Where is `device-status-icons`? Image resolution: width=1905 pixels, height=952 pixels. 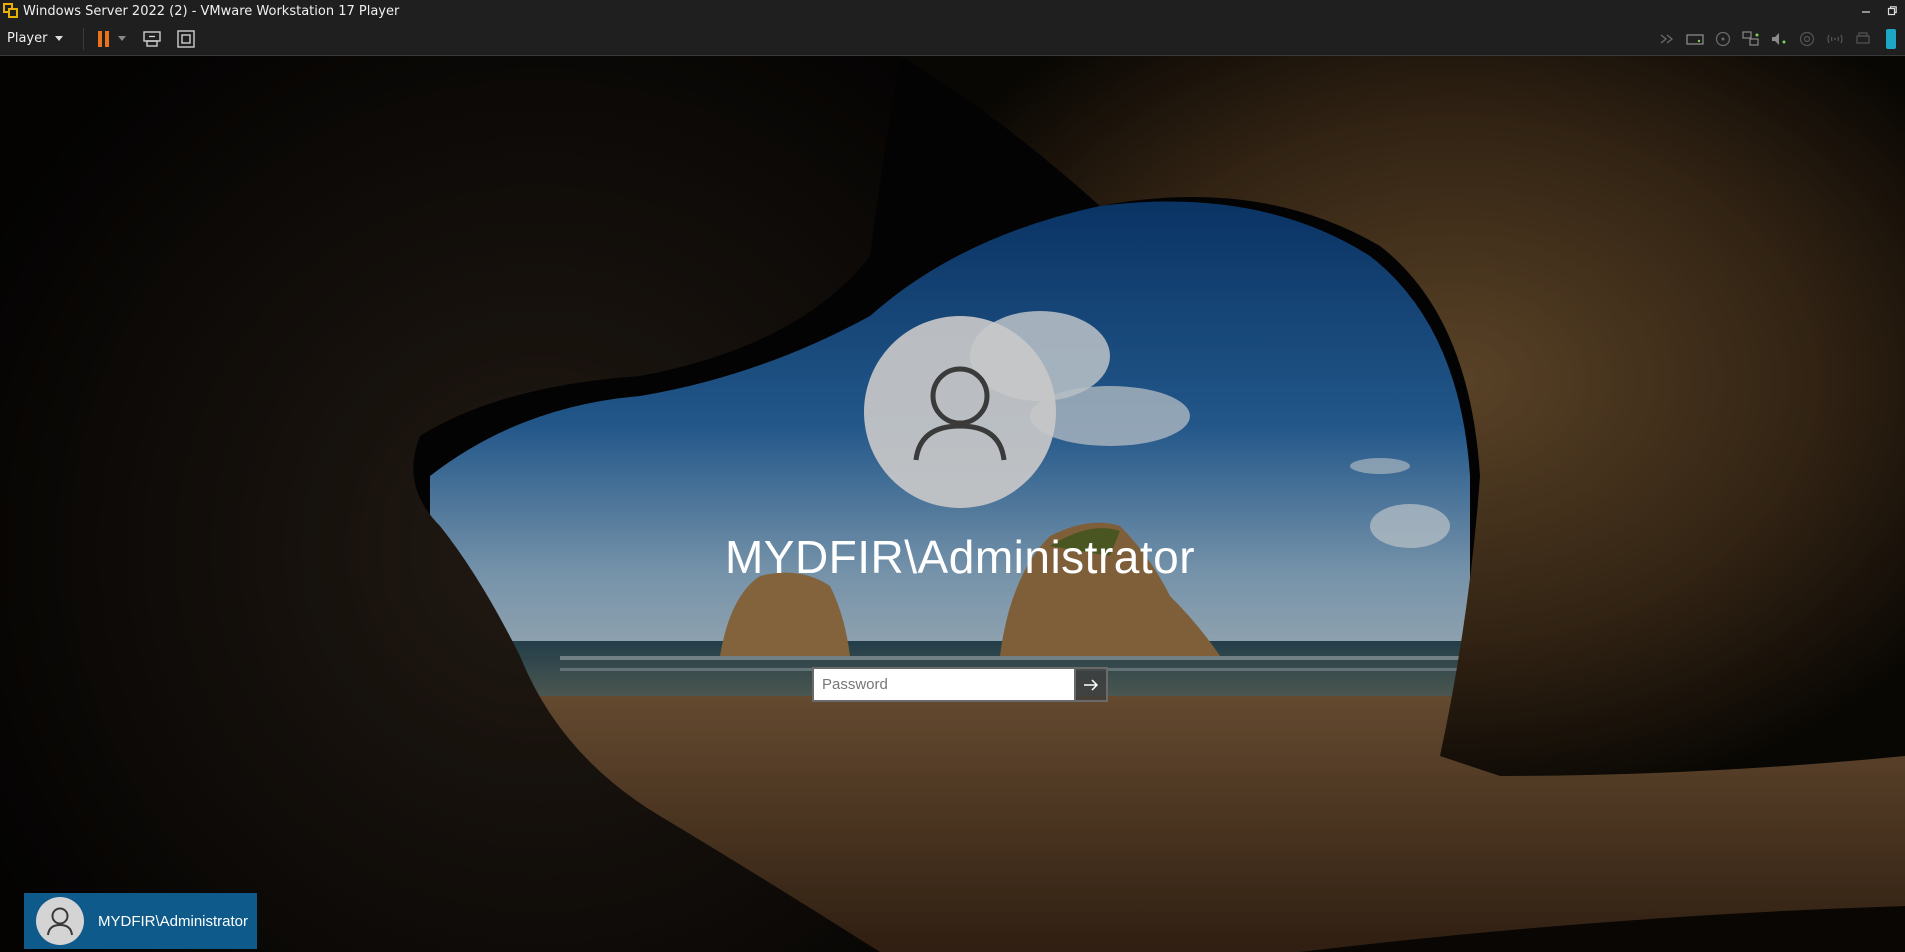 device-status-icons is located at coordinates (1780, 39).